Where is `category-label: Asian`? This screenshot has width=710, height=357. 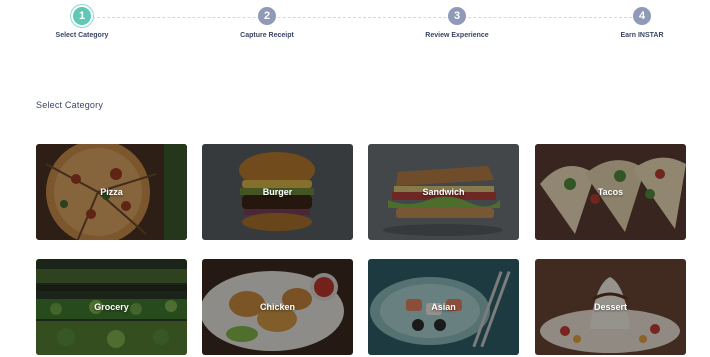
category-label: Asian is located at coordinates (443, 307).